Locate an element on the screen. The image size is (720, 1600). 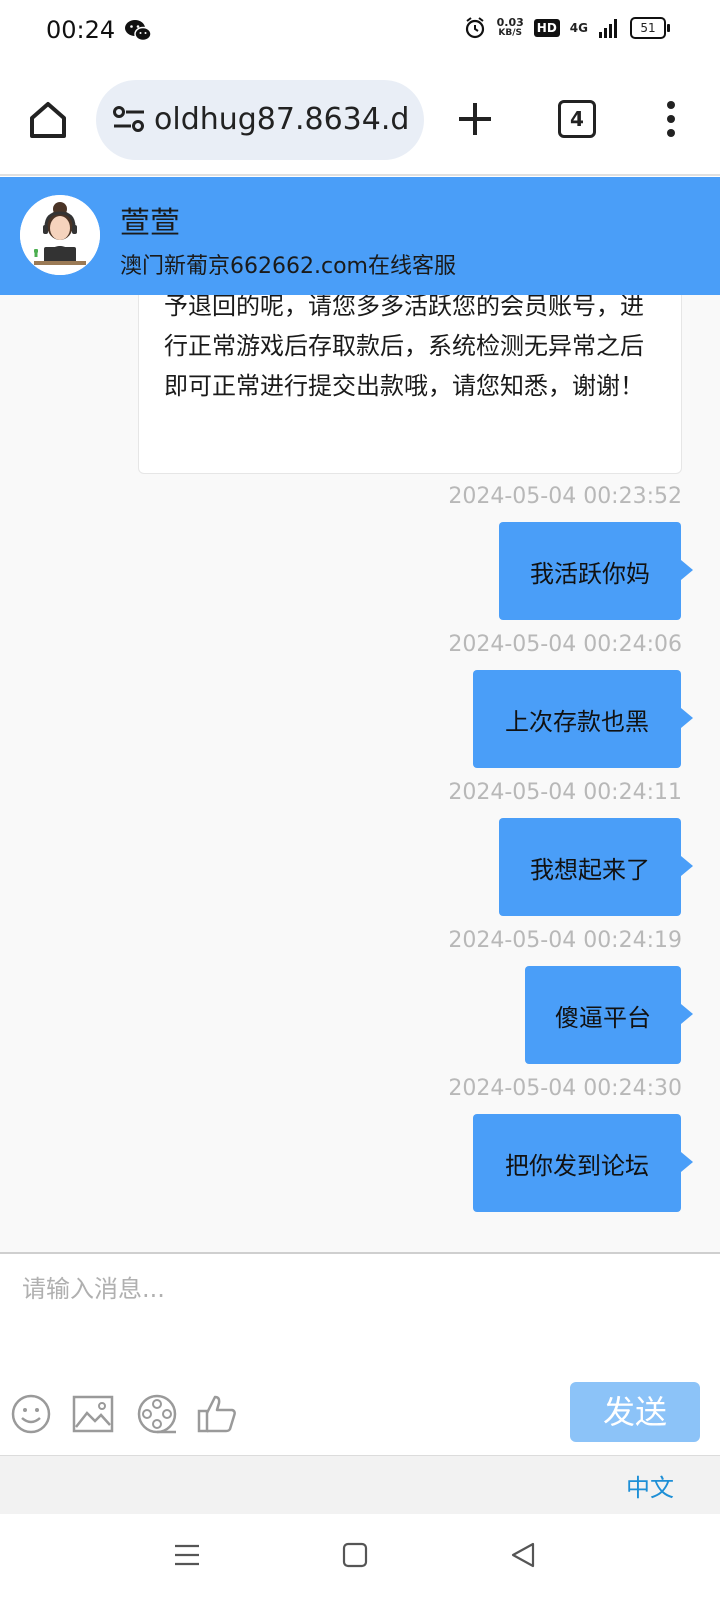
network-speed: 0.03 KB/S is located at coordinates (510, 27).